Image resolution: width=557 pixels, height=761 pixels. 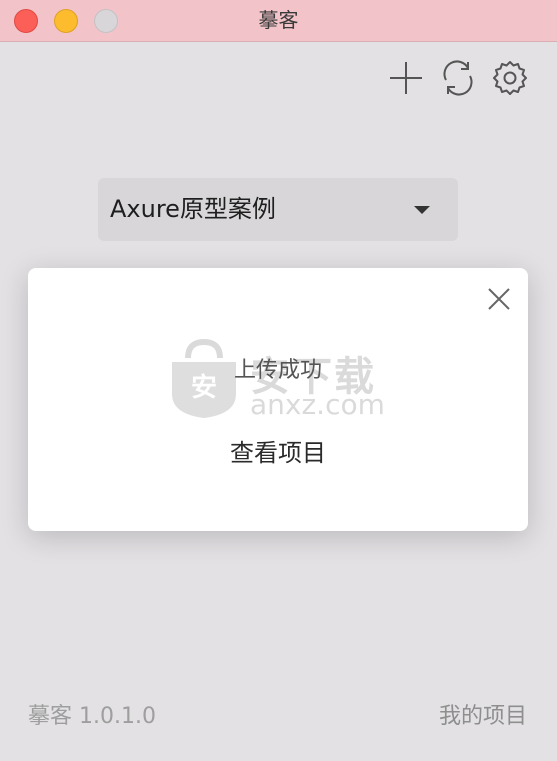 I want to click on window-titlebar: 摹客, so click(x=278, y=21).